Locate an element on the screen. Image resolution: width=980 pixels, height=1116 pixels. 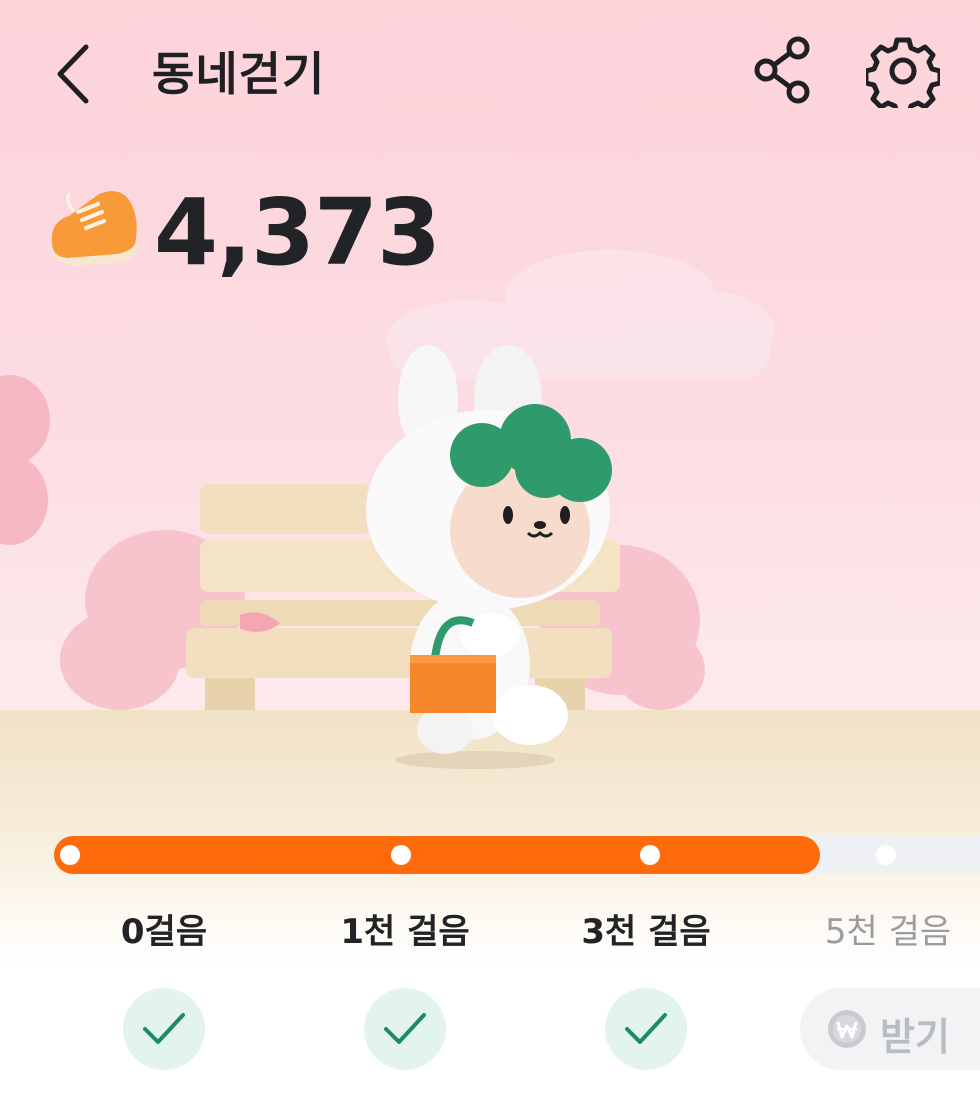
share-button is located at coordinates (784, 70).